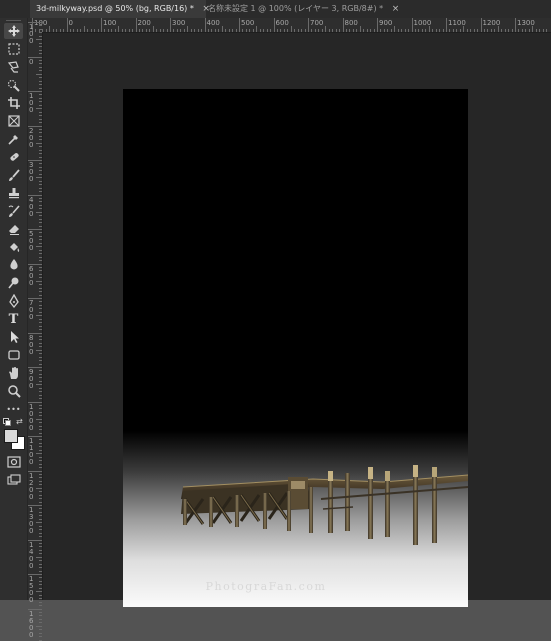  What do you see at coordinates (386, 23) in the screenshot?
I see `ruler-label: 900` at bounding box center [386, 23].